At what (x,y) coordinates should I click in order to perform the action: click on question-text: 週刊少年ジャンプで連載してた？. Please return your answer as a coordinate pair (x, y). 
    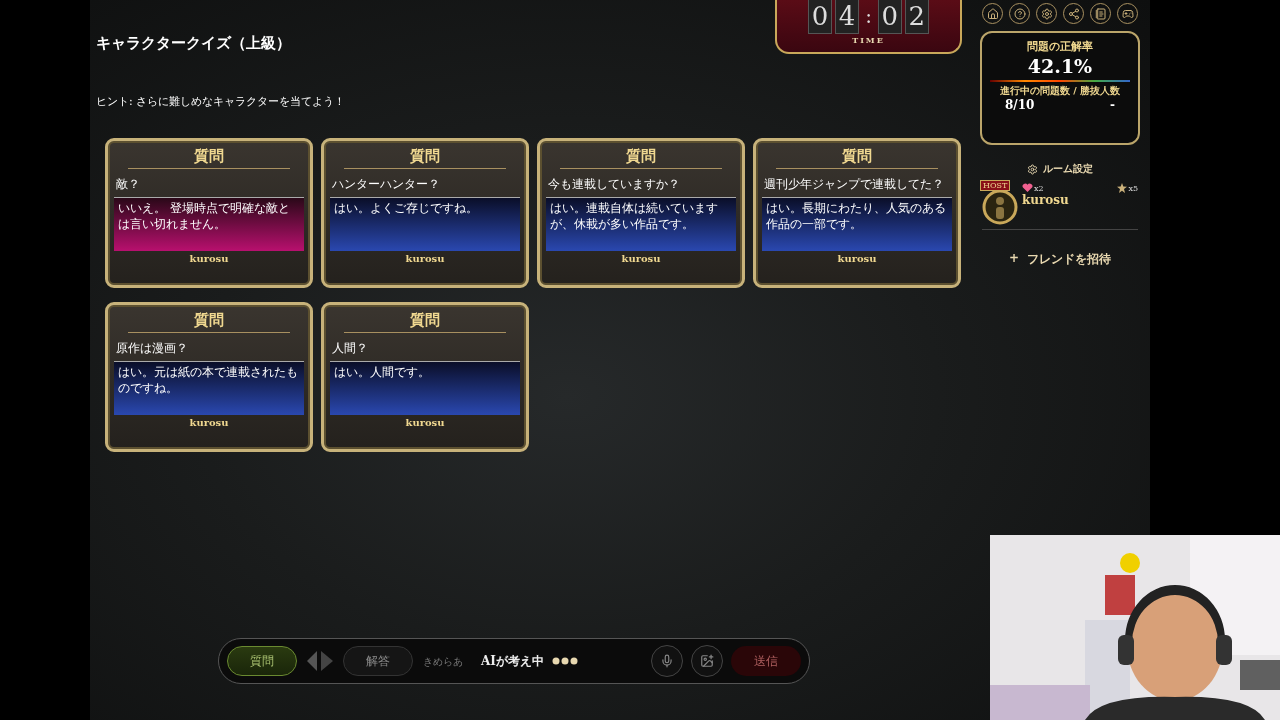
    Looking at the image, I should click on (854, 184).